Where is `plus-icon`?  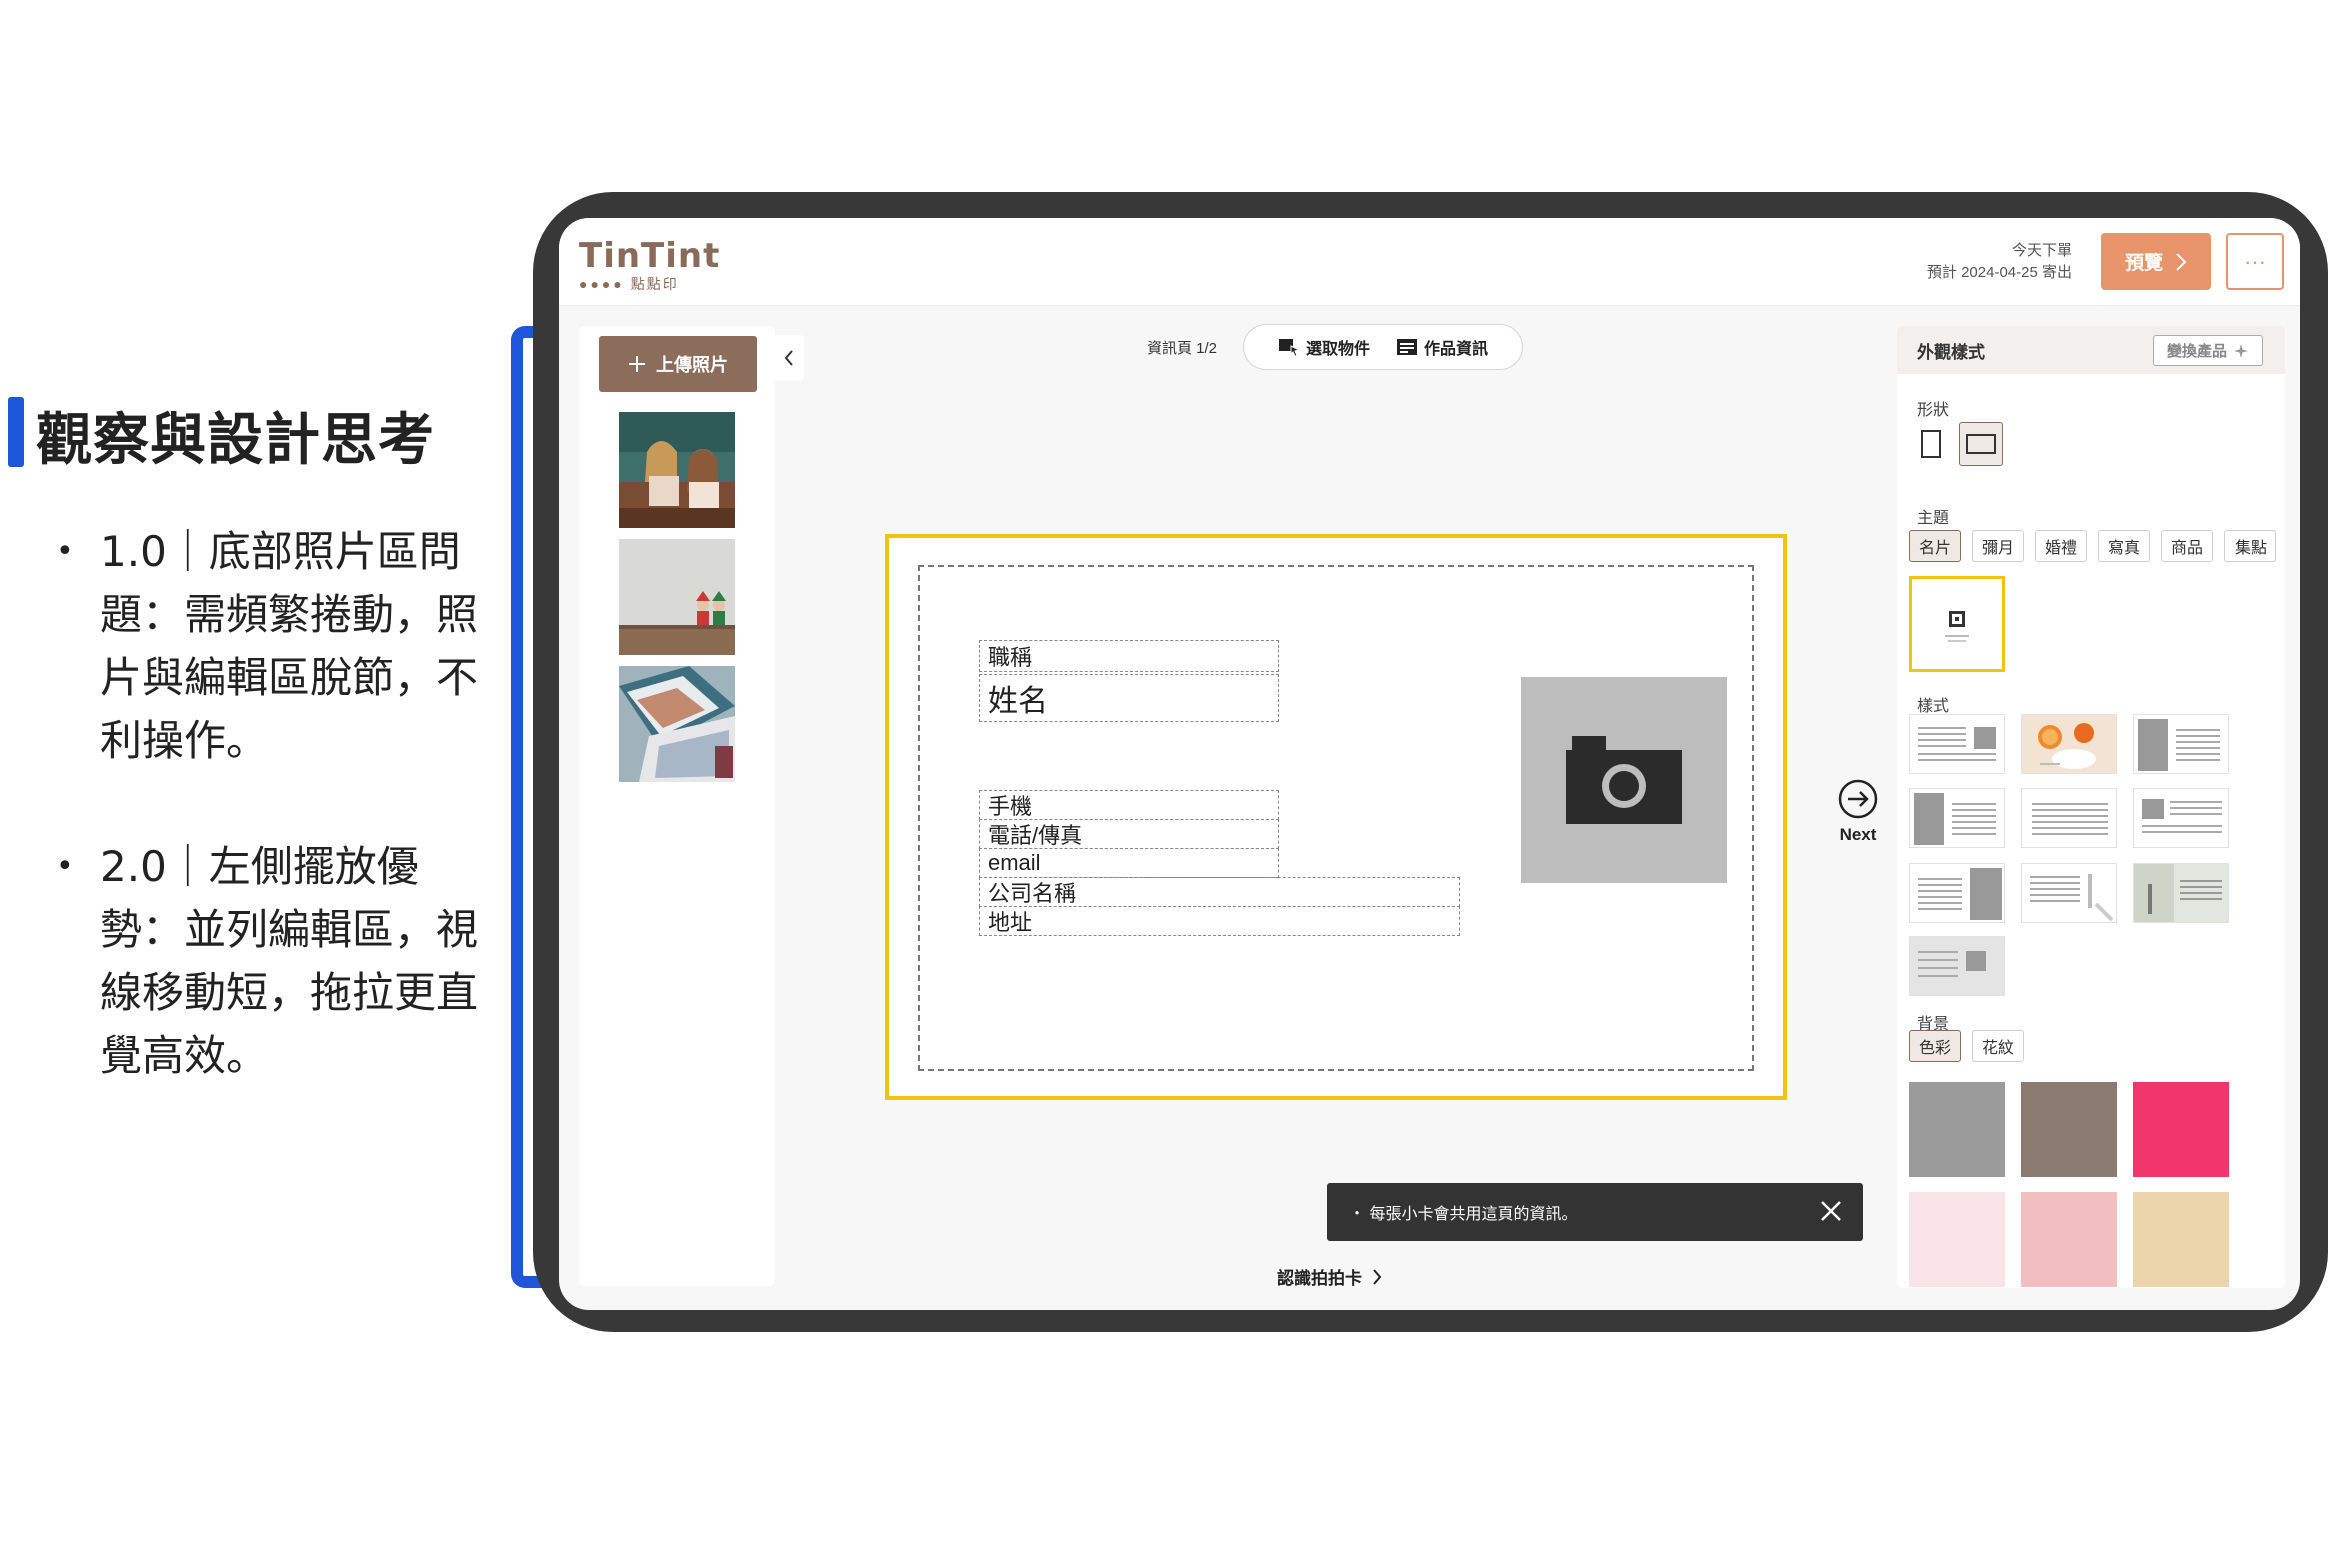 plus-icon is located at coordinates (637, 364).